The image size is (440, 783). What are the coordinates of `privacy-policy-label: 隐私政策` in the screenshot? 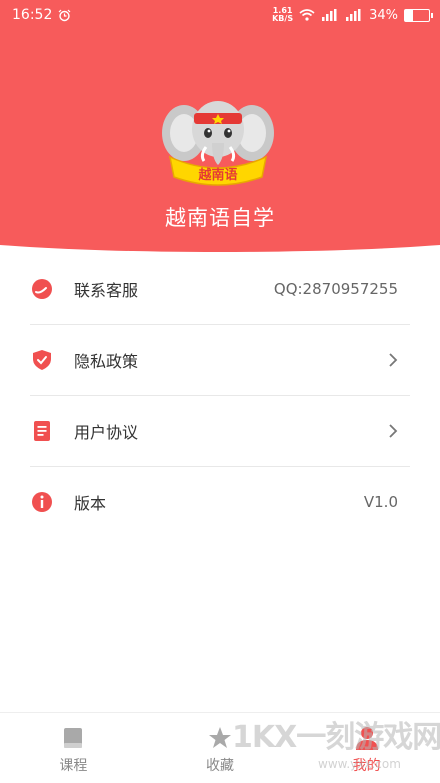 It's located at (106, 361).